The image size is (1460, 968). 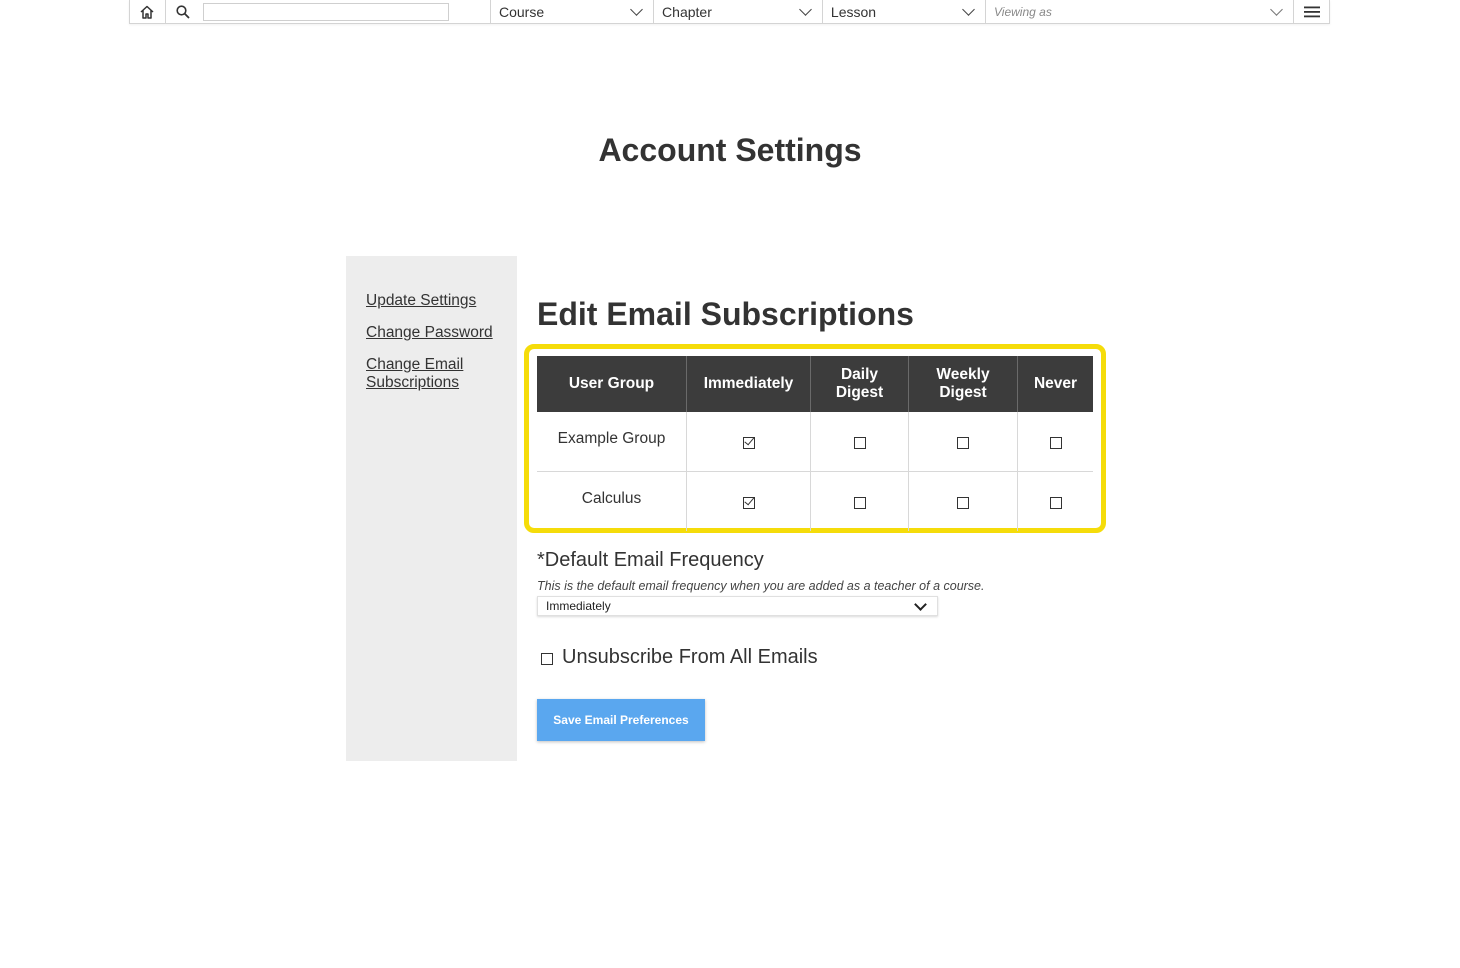 I want to click on column-header-immediately: Immediately, so click(x=748, y=384).